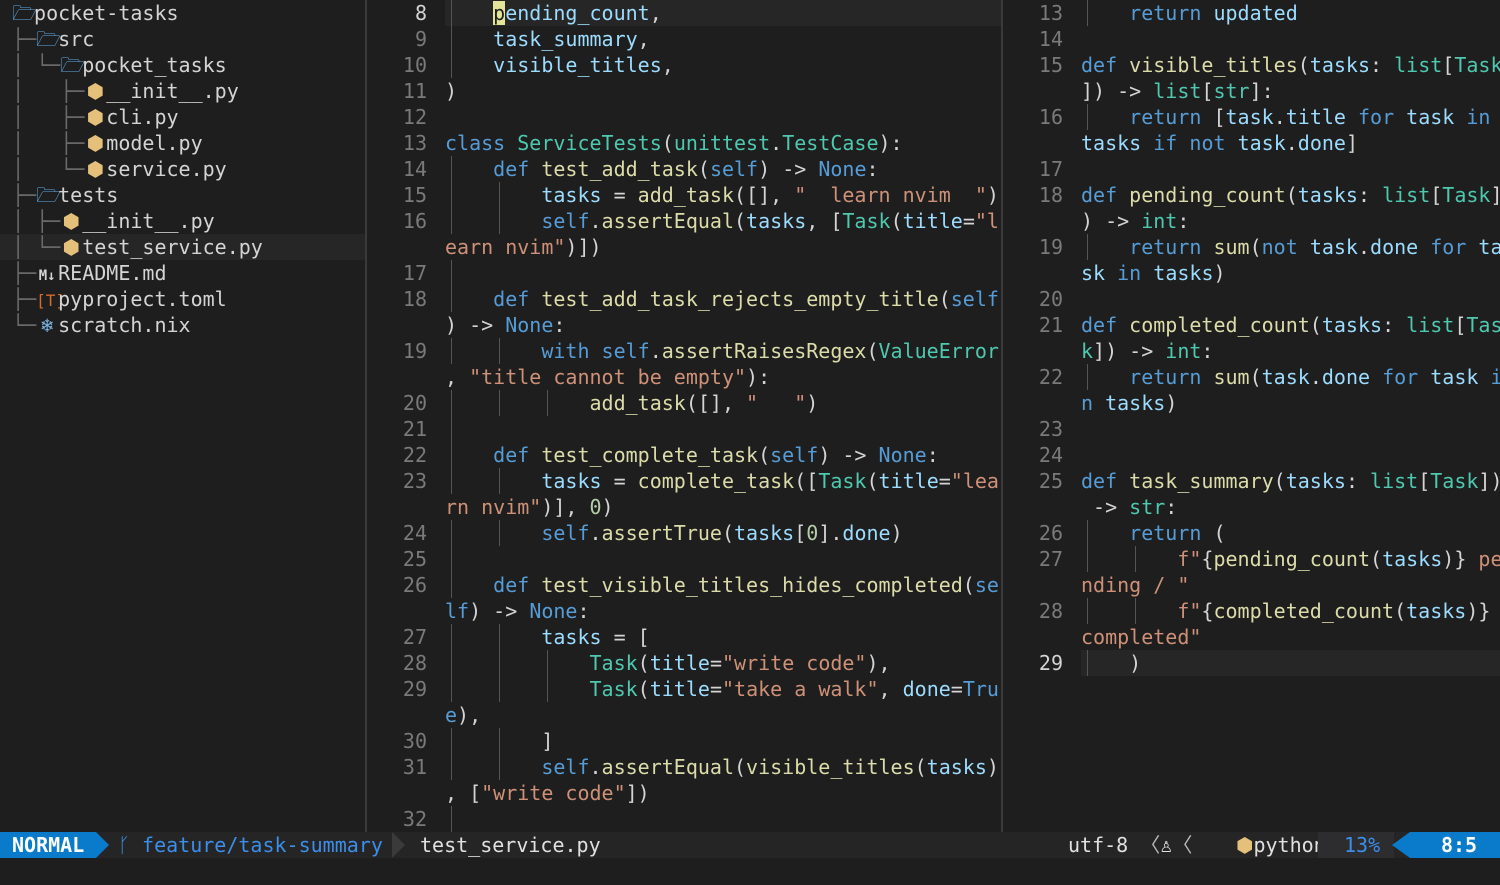 This screenshot has width=1500, height=885. What do you see at coordinates (414, 767) in the screenshot?
I see `line-number: 31` at bounding box center [414, 767].